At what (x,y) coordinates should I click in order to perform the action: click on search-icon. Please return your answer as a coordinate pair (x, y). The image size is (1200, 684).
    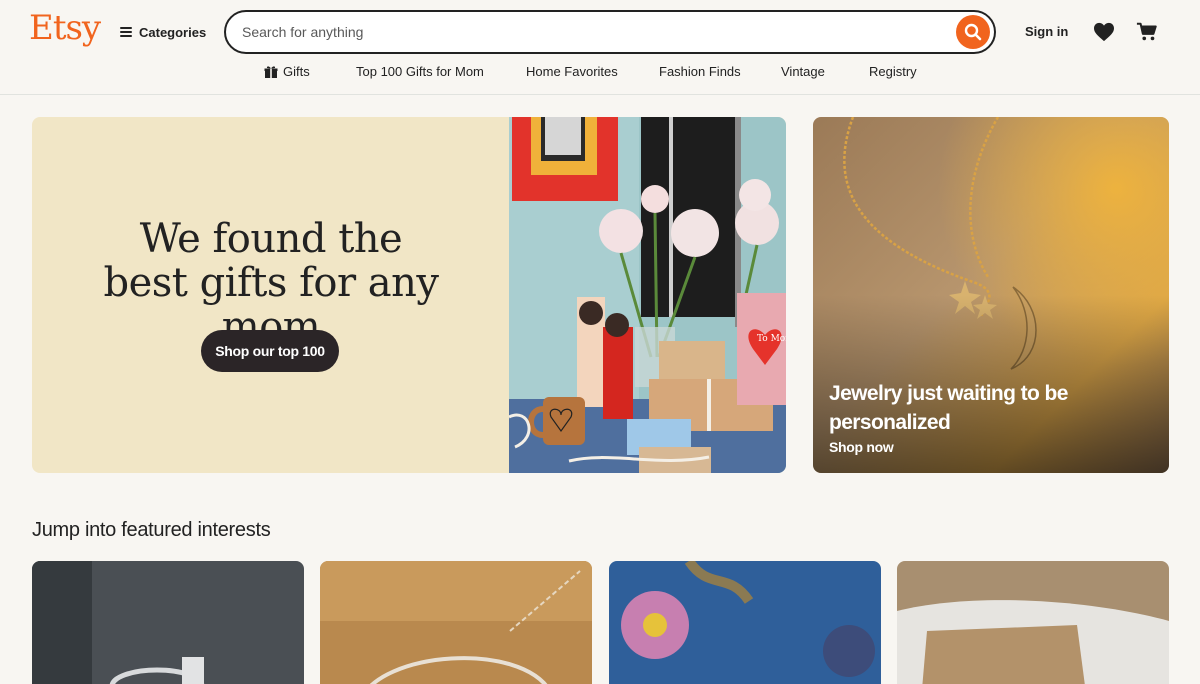
    Looking at the image, I should click on (973, 32).